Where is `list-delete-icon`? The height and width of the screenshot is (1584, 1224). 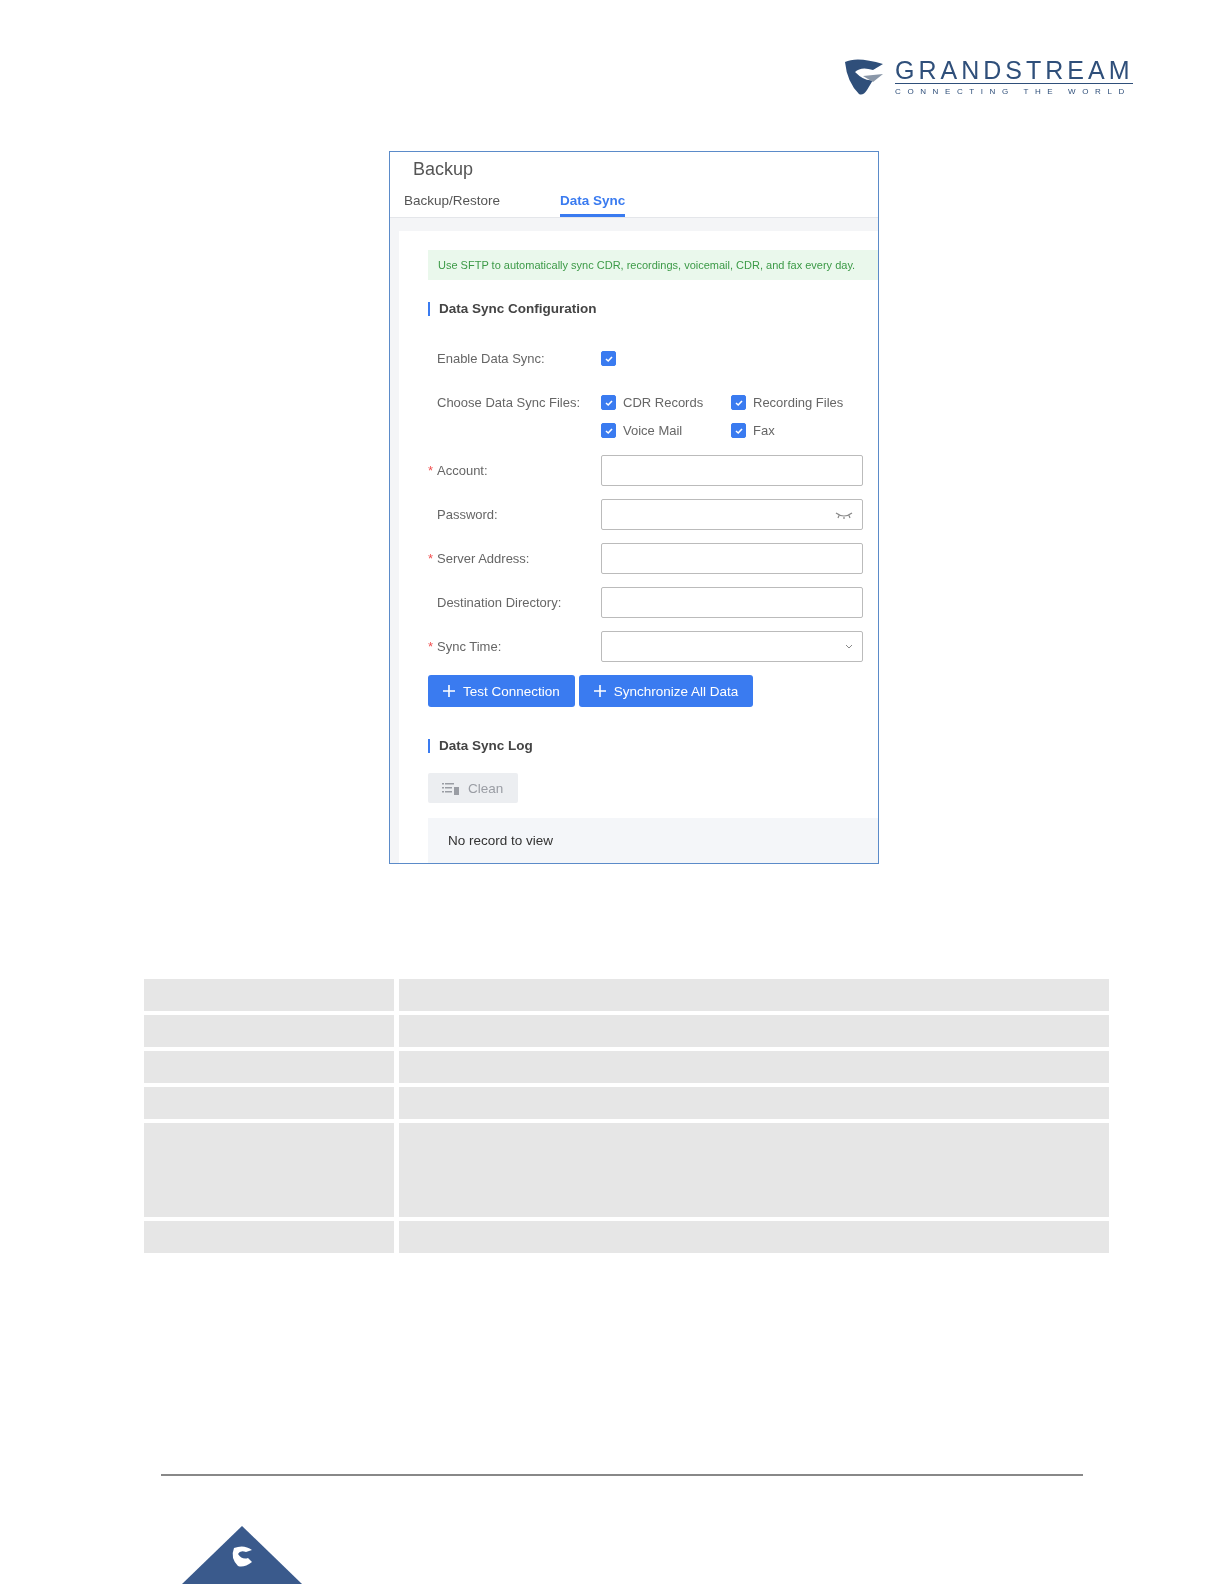 list-delete-icon is located at coordinates (451, 788).